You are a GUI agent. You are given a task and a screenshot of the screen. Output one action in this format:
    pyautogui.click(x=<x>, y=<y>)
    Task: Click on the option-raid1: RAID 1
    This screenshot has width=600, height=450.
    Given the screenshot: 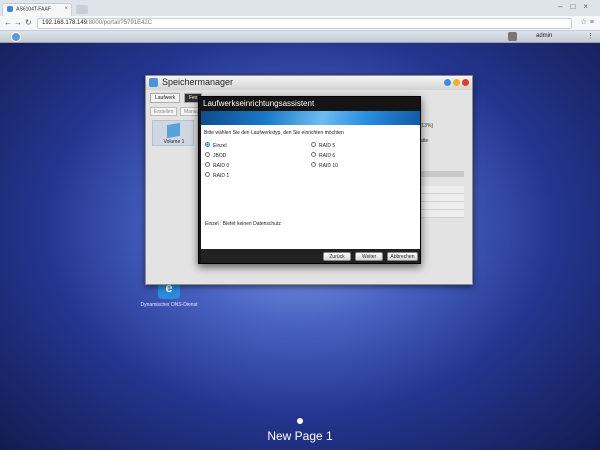 What is the action you would take?
    pyautogui.click(x=217, y=176)
    